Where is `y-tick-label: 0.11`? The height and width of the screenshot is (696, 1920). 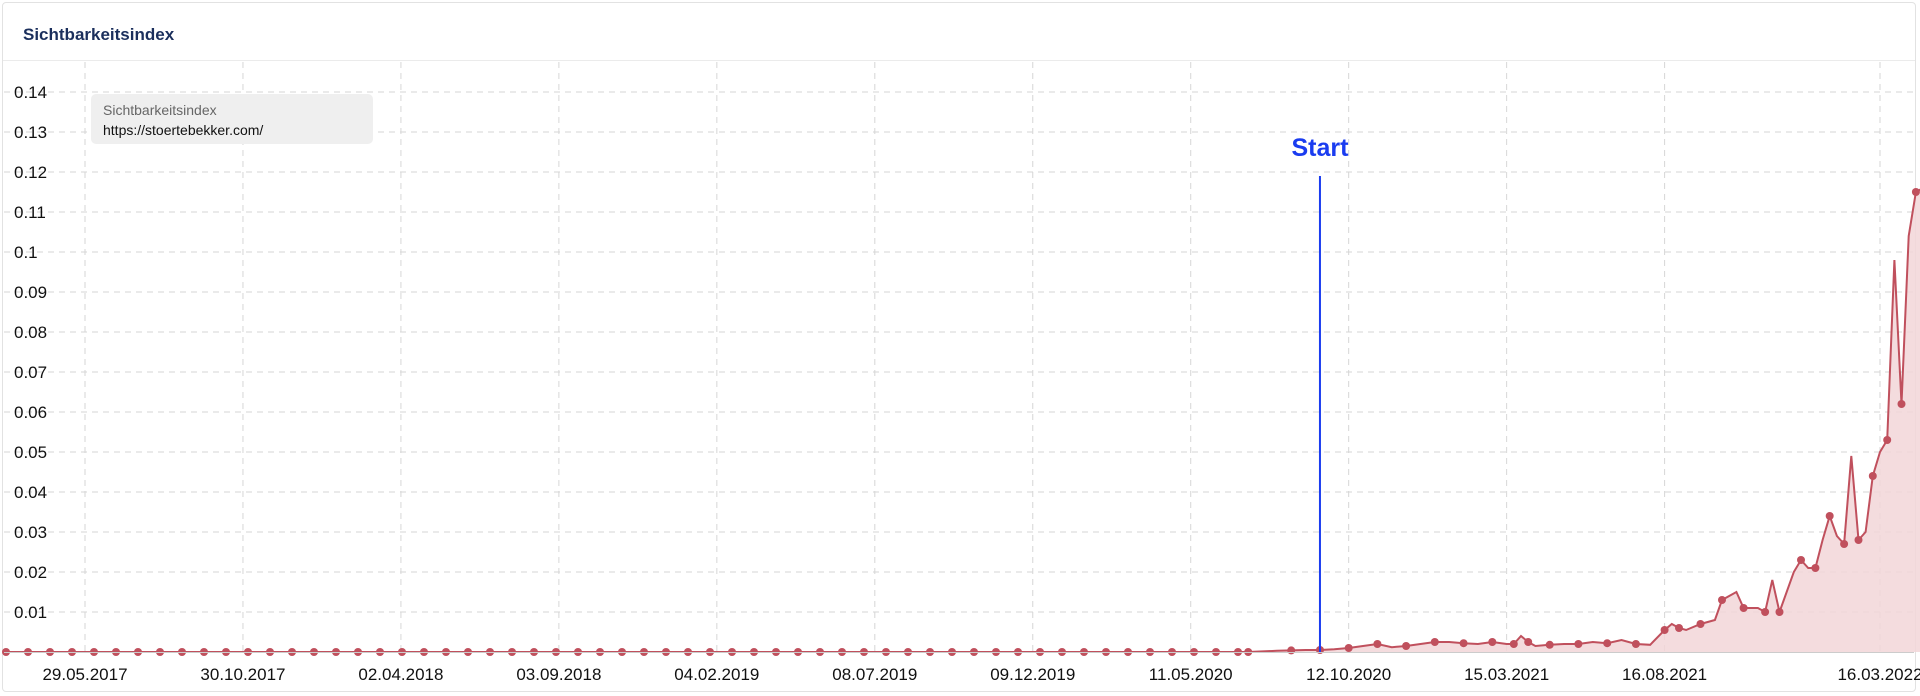
y-tick-label: 0.11 is located at coordinates (30, 212).